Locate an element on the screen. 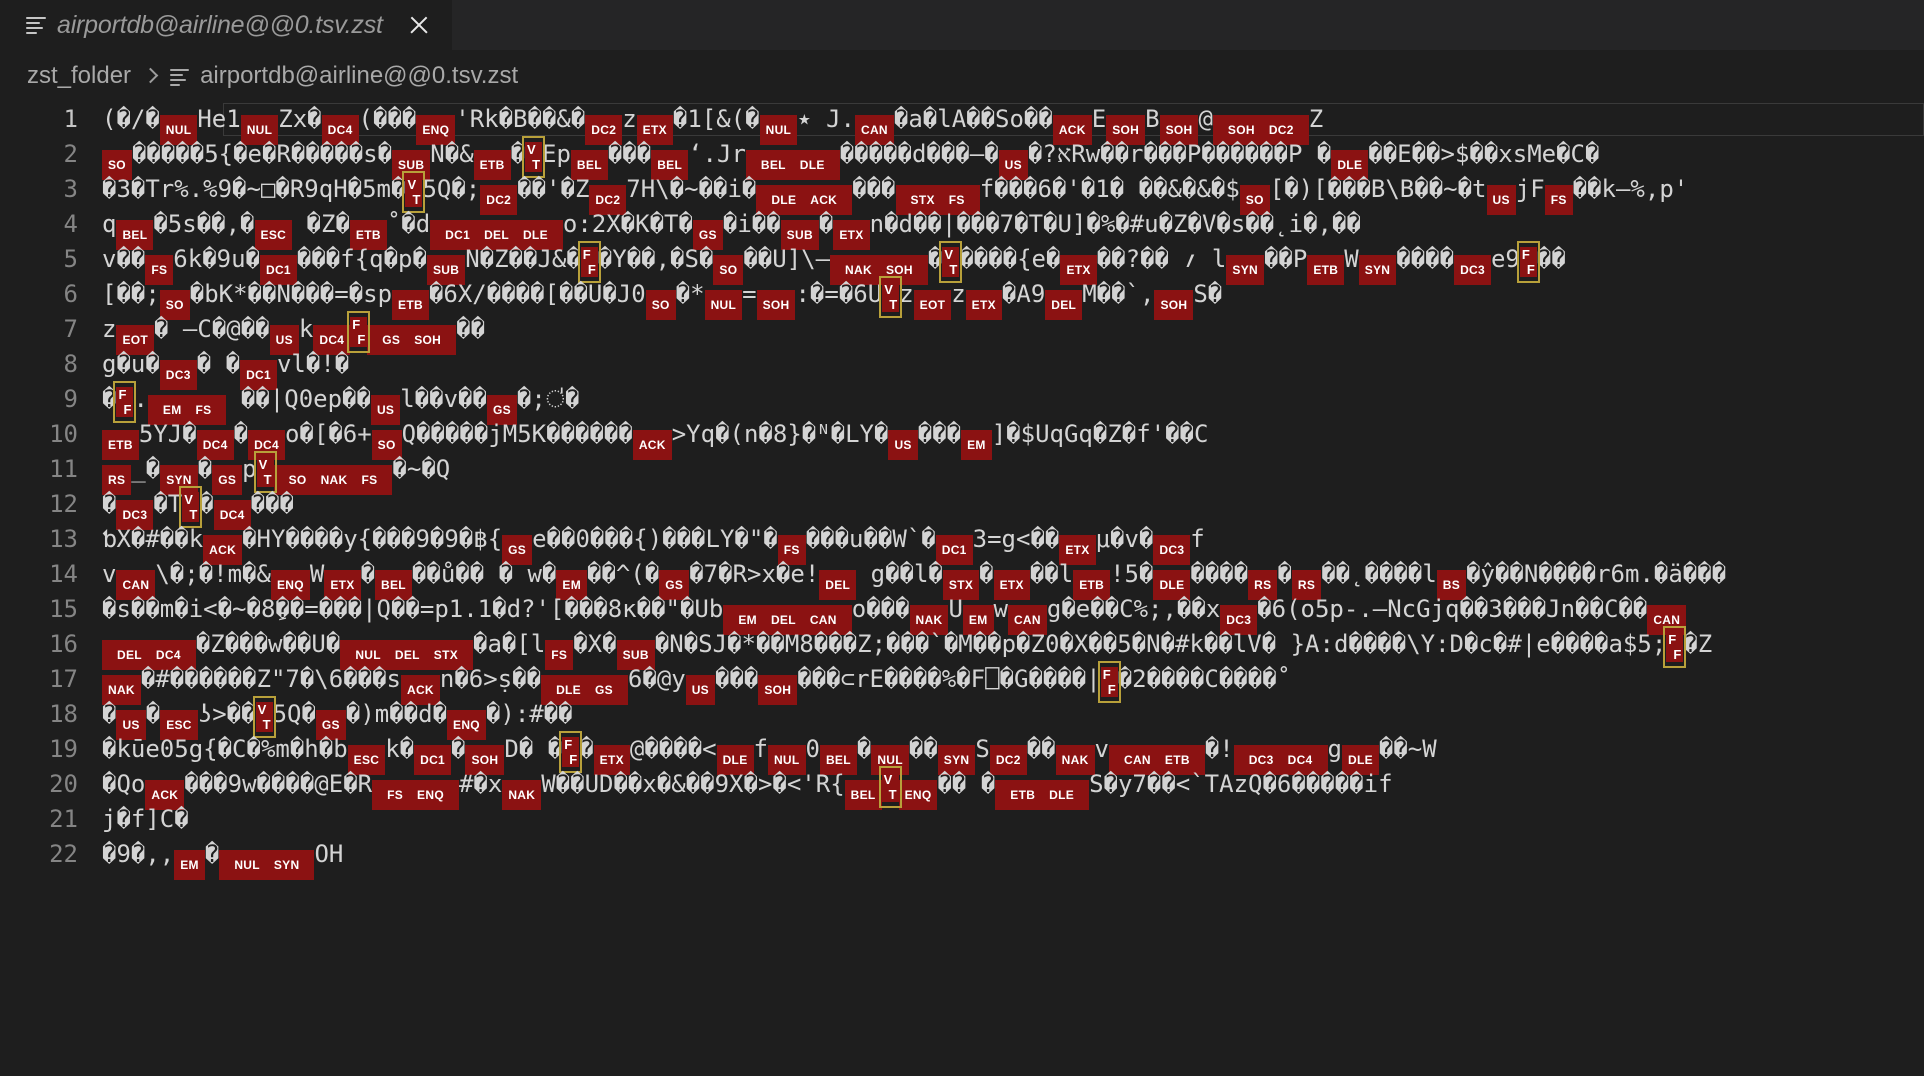  line-content: � DC3 �T V T � DC4 ��� is located at coordinates (1012, 508).